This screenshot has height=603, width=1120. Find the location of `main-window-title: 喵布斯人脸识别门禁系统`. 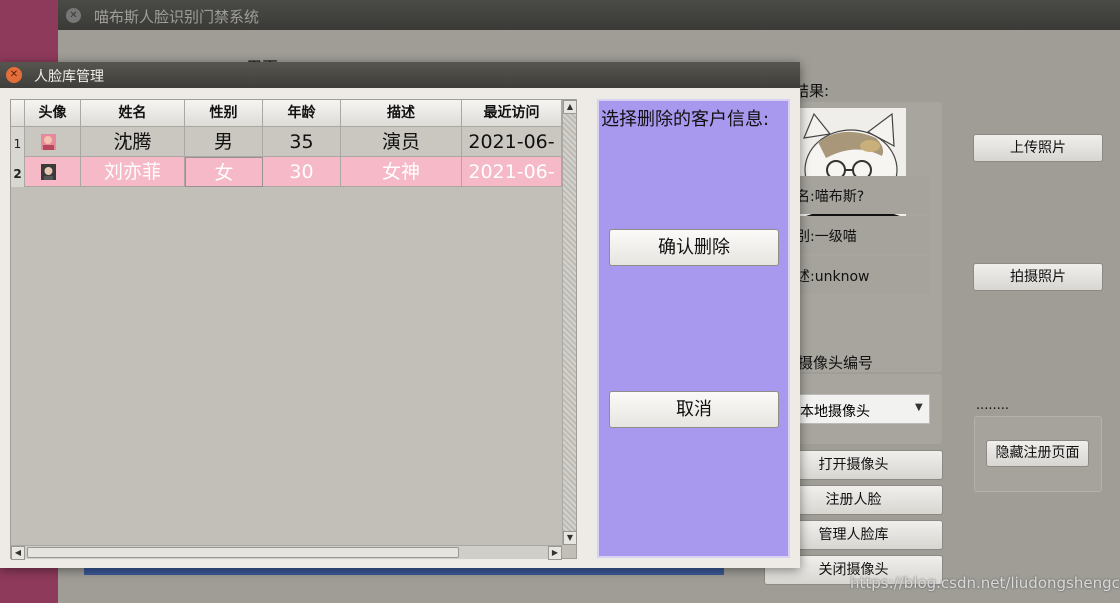

main-window-title: 喵布斯人脸识别门禁系统 is located at coordinates (177, 17).